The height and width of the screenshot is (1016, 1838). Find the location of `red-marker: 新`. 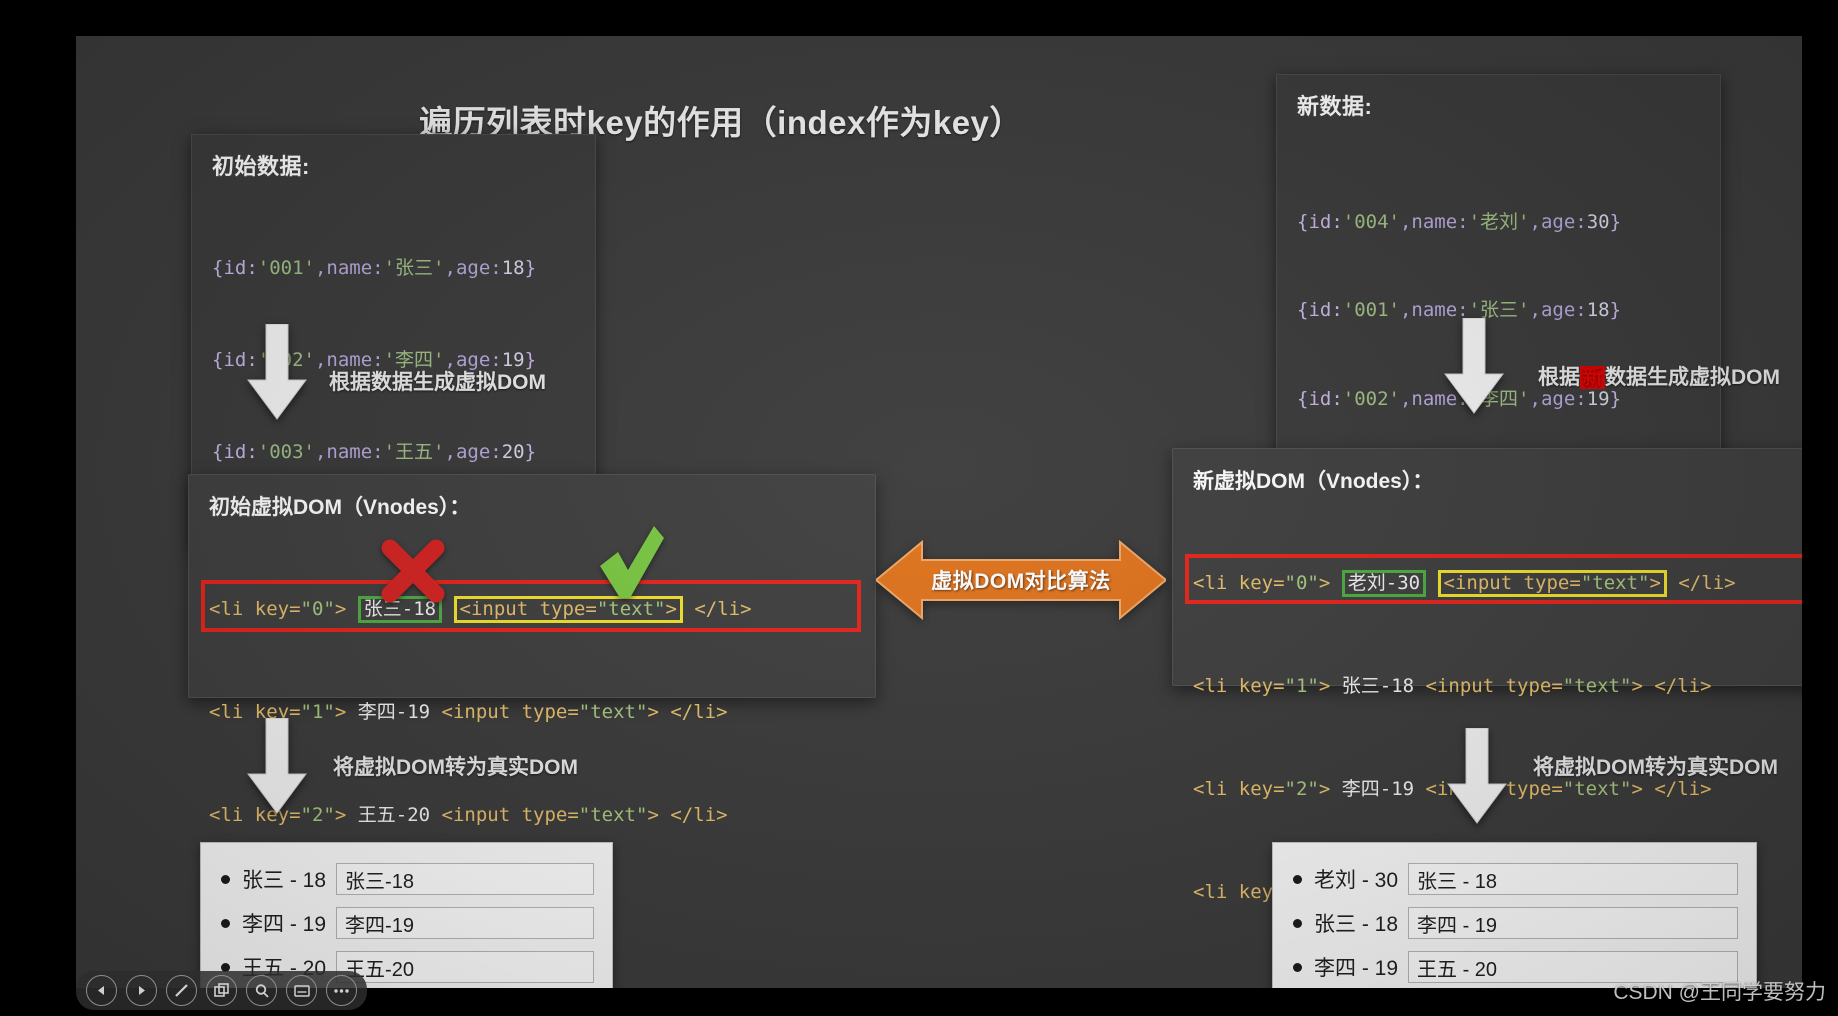

red-marker: 新 is located at coordinates (1592, 377).